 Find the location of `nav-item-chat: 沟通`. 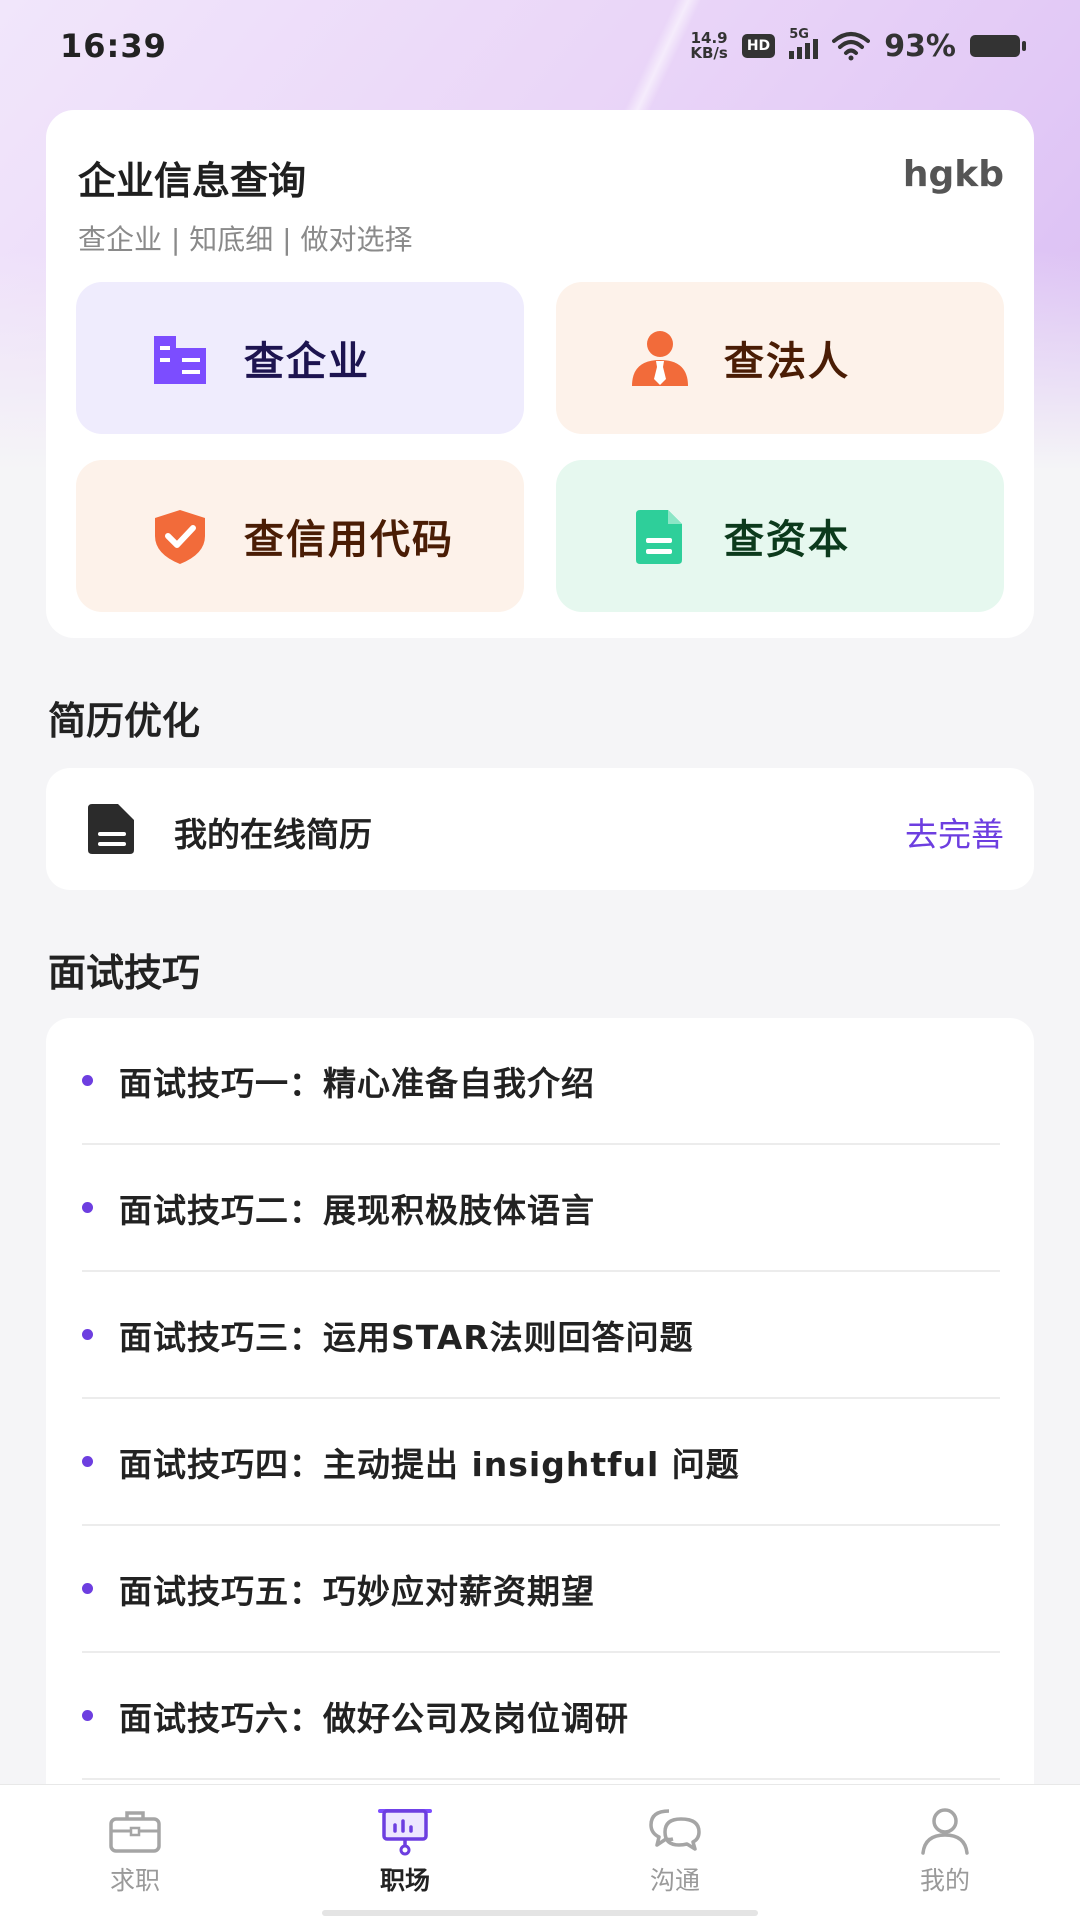

nav-item-chat: 沟通 is located at coordinates (675, 1851).